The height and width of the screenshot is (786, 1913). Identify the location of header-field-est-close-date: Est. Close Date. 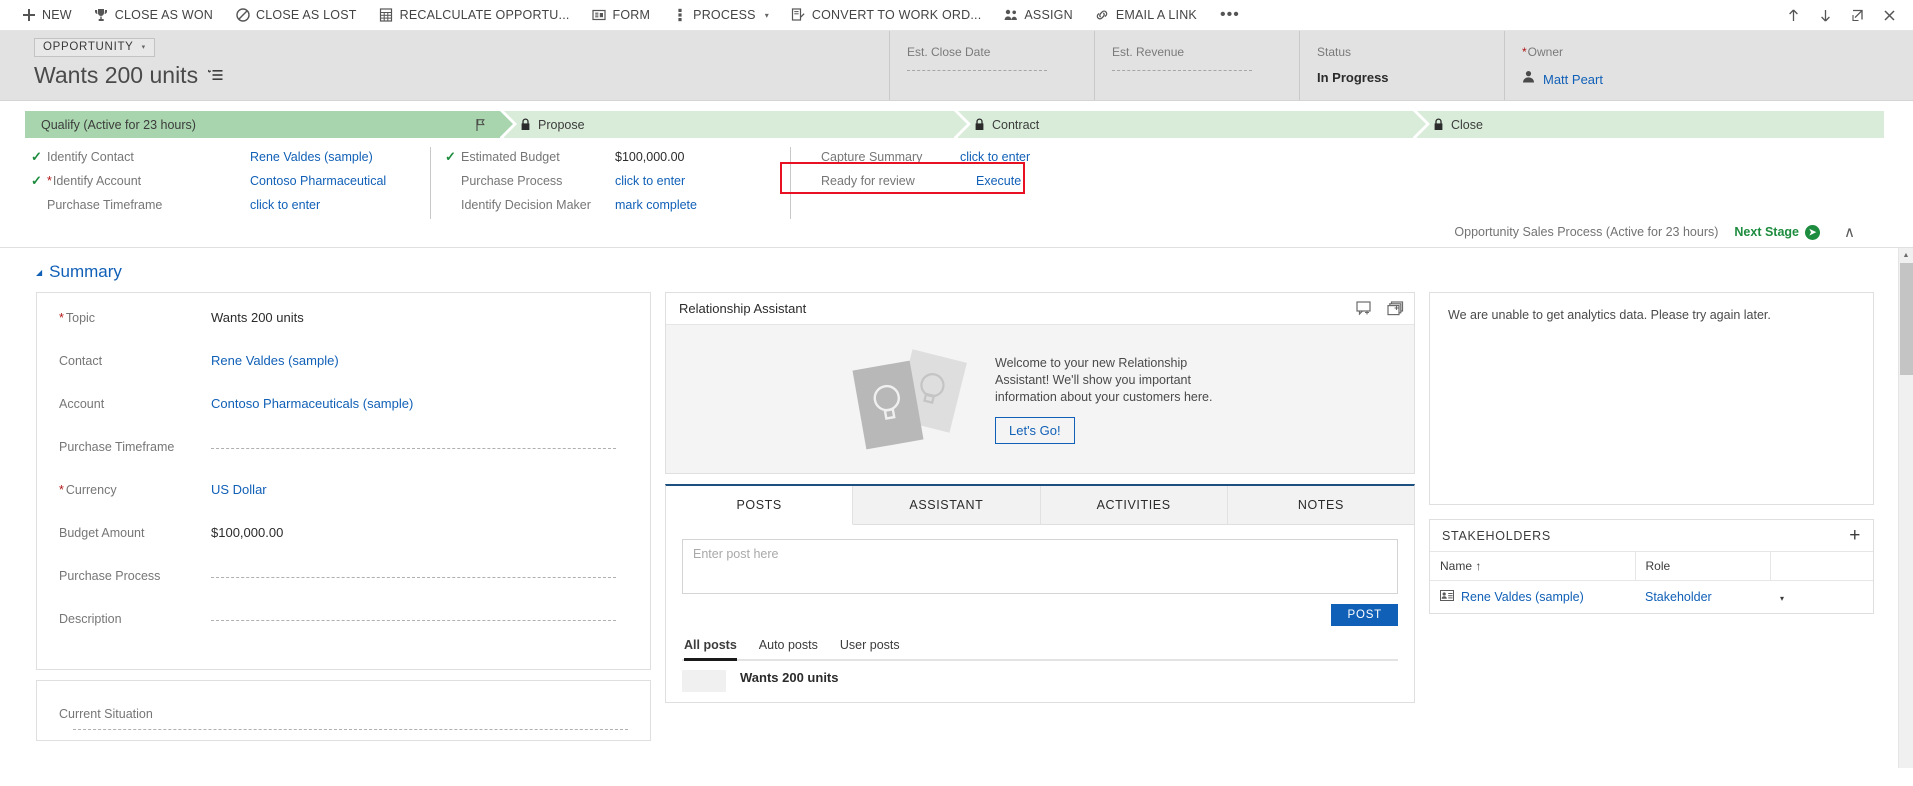
(991, 65).